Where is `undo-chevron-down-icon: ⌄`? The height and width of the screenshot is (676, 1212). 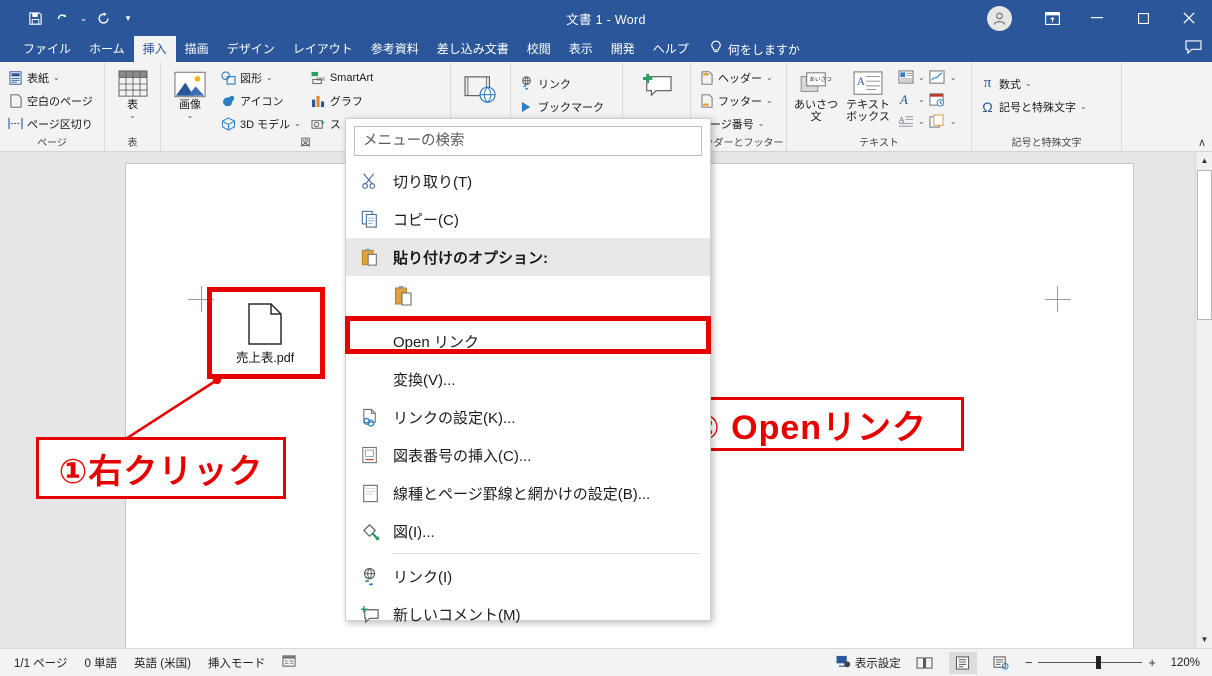 undo-chevron-down-icon: ⌄ is located at coordinates (83, 18).